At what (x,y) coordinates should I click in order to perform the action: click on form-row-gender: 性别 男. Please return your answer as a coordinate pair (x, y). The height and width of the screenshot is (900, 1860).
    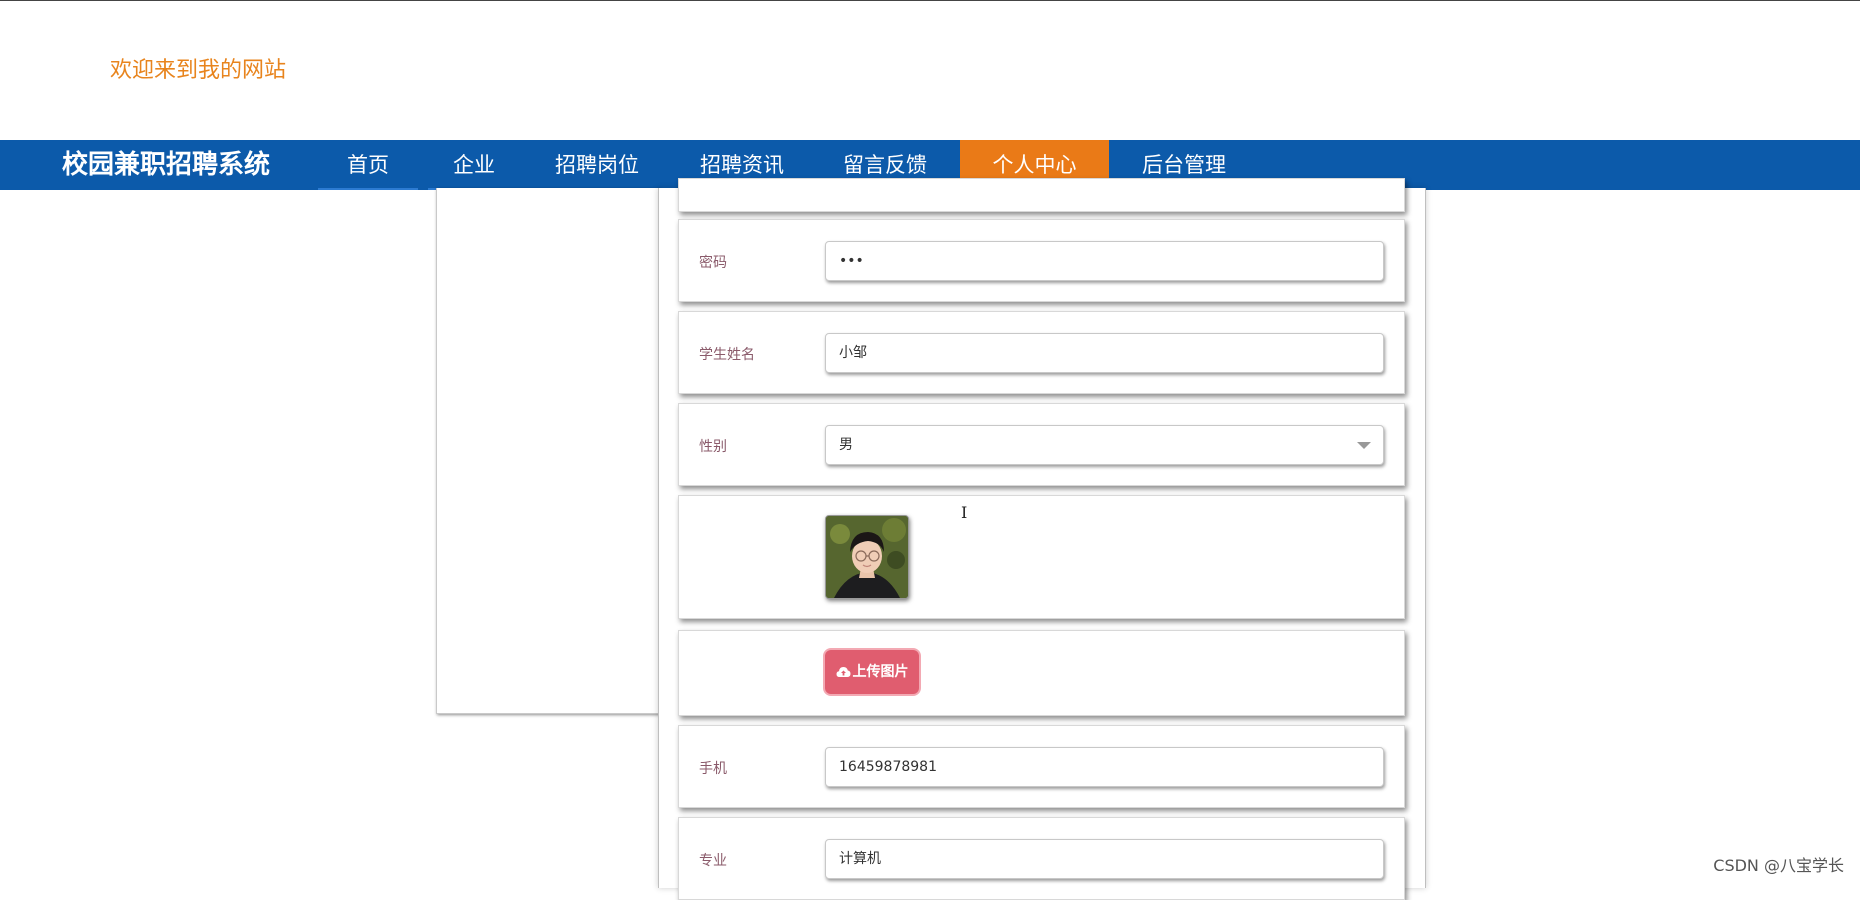
    Looking at the image, I should click on (1041, 444).